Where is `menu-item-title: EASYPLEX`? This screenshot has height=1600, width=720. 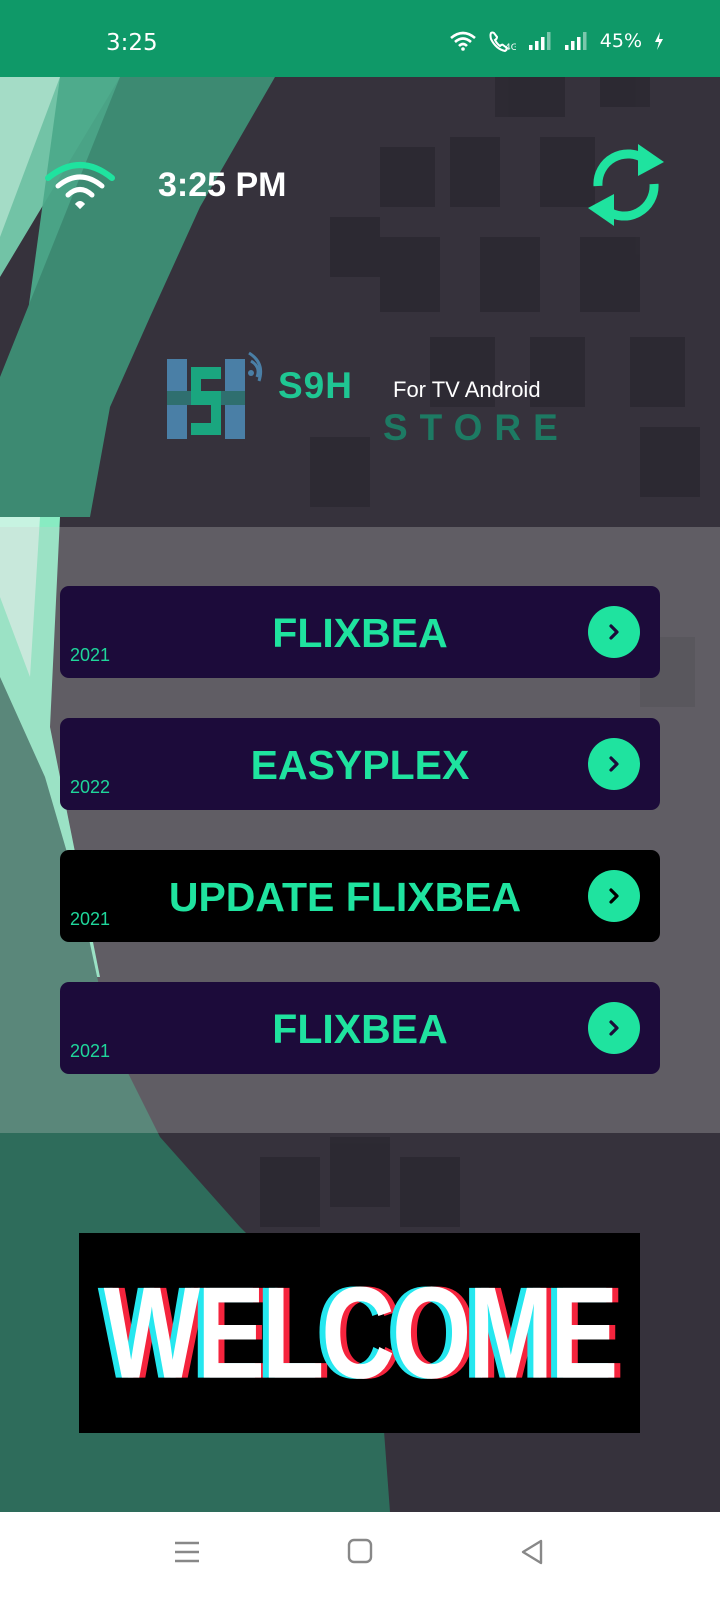 menu-item-title: EASYPLEX is located at coordinates (360, 765).